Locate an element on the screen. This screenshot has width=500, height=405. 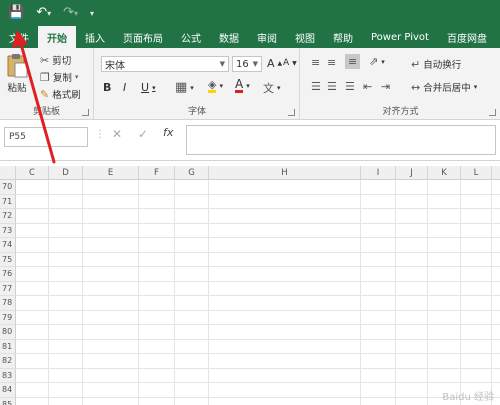
align-middle-icon: ≡ is located at coordinates (332, 62).